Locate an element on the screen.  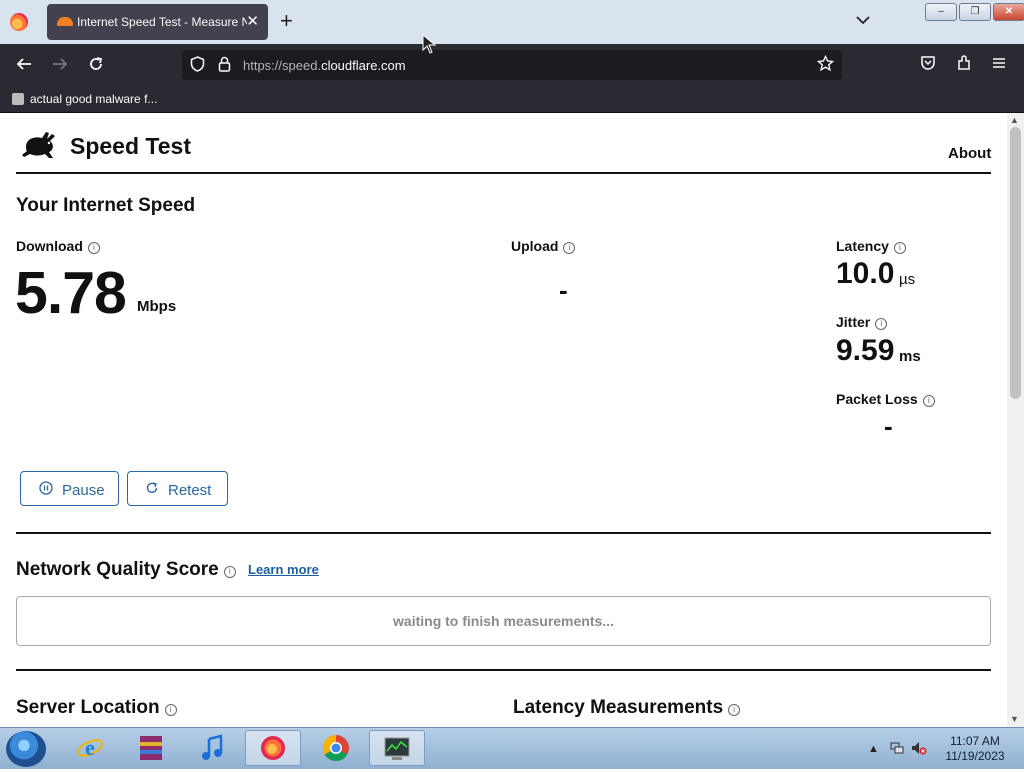
scroll-up-icon: ▲ is located at coordinates (1014, 120).